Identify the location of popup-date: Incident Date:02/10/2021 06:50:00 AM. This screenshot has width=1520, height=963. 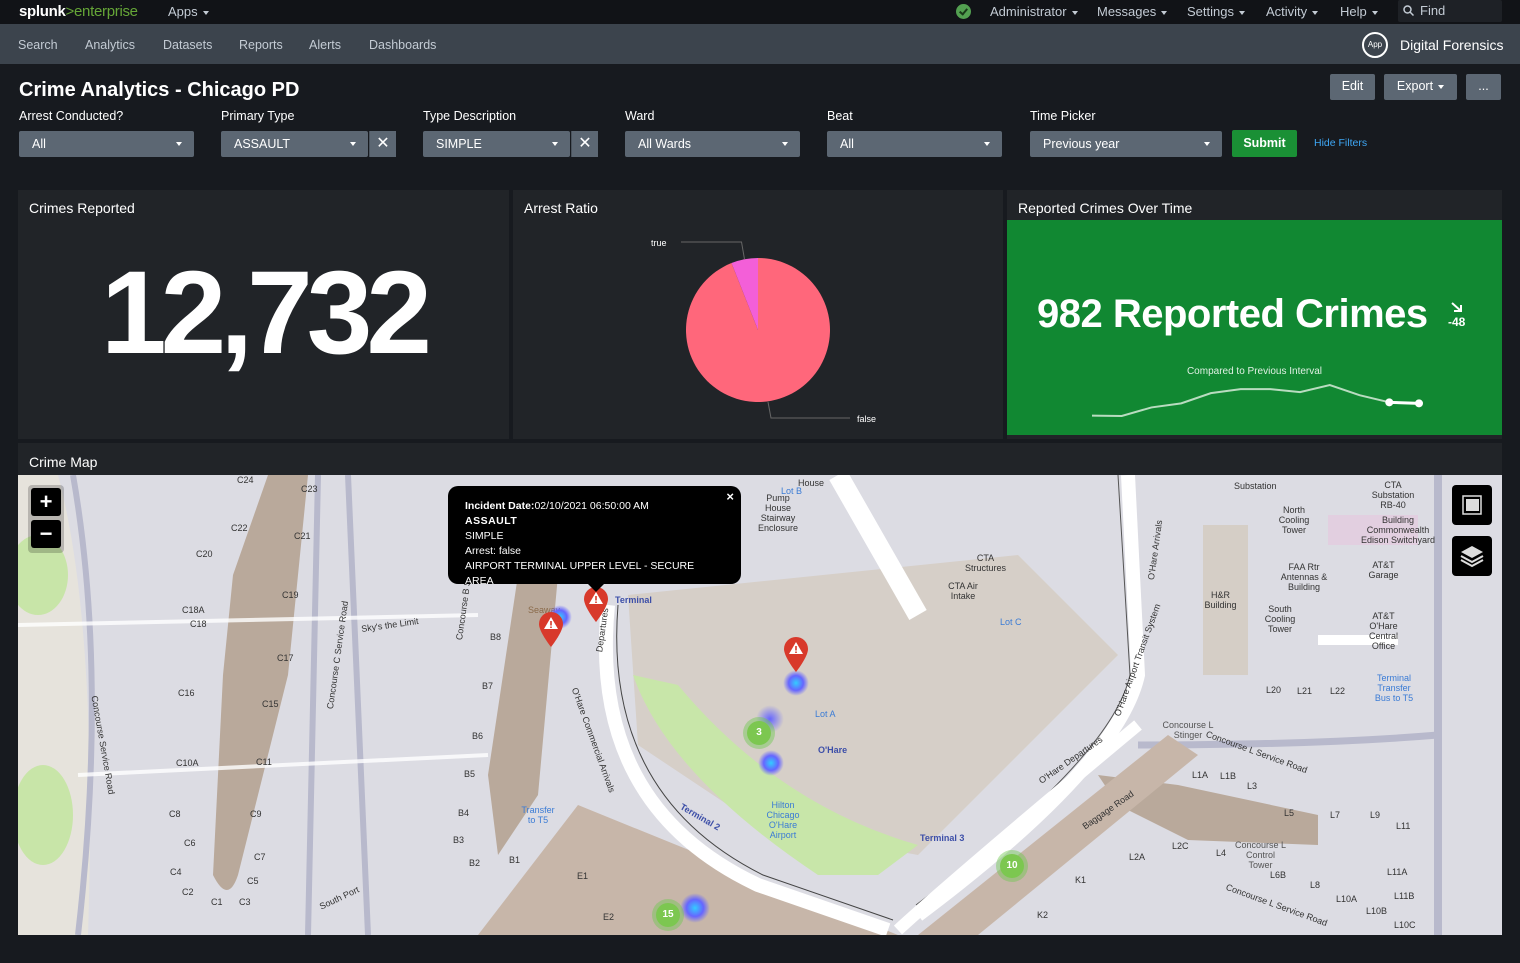
(594, 506).